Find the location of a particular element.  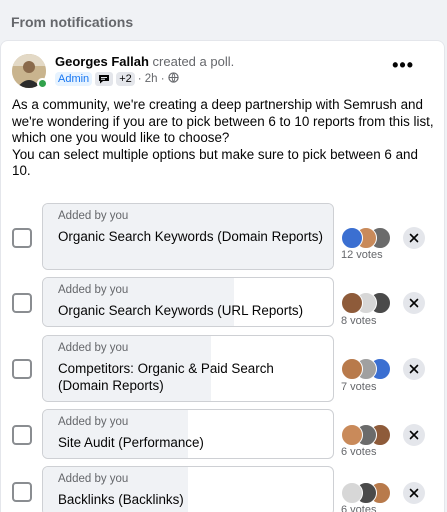

online-status-dot is located at coordinates (42, 83).